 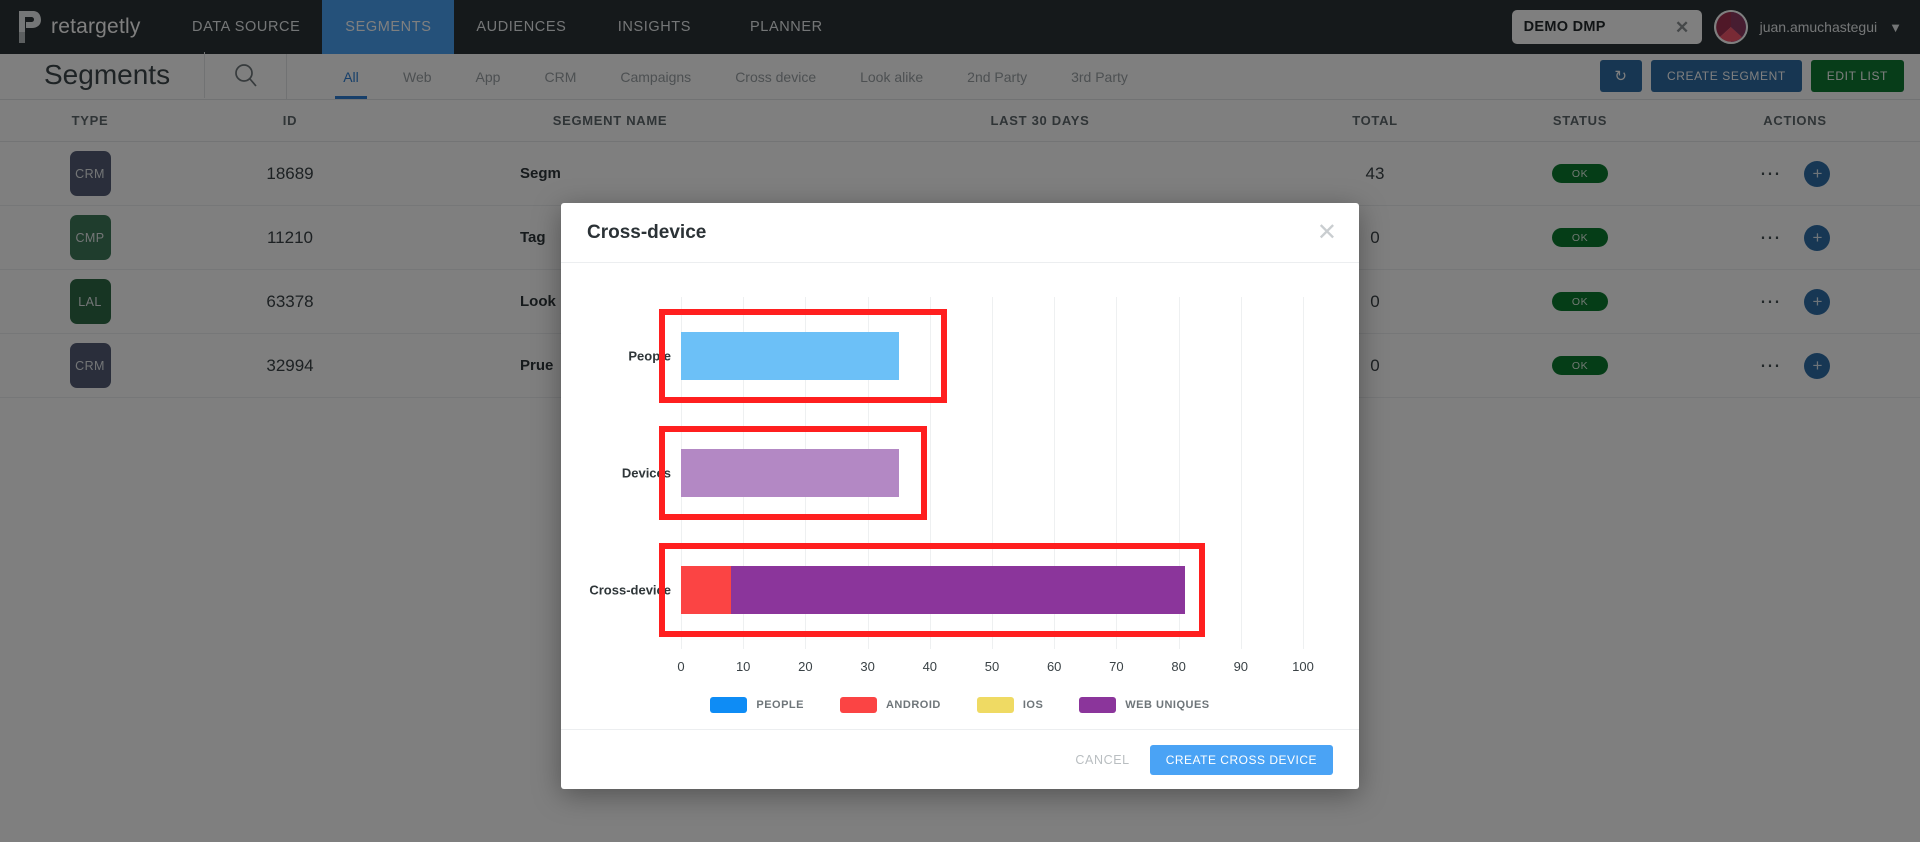 I want to click on chart-x-tick-label: 60, so click(x=1054, y=666).